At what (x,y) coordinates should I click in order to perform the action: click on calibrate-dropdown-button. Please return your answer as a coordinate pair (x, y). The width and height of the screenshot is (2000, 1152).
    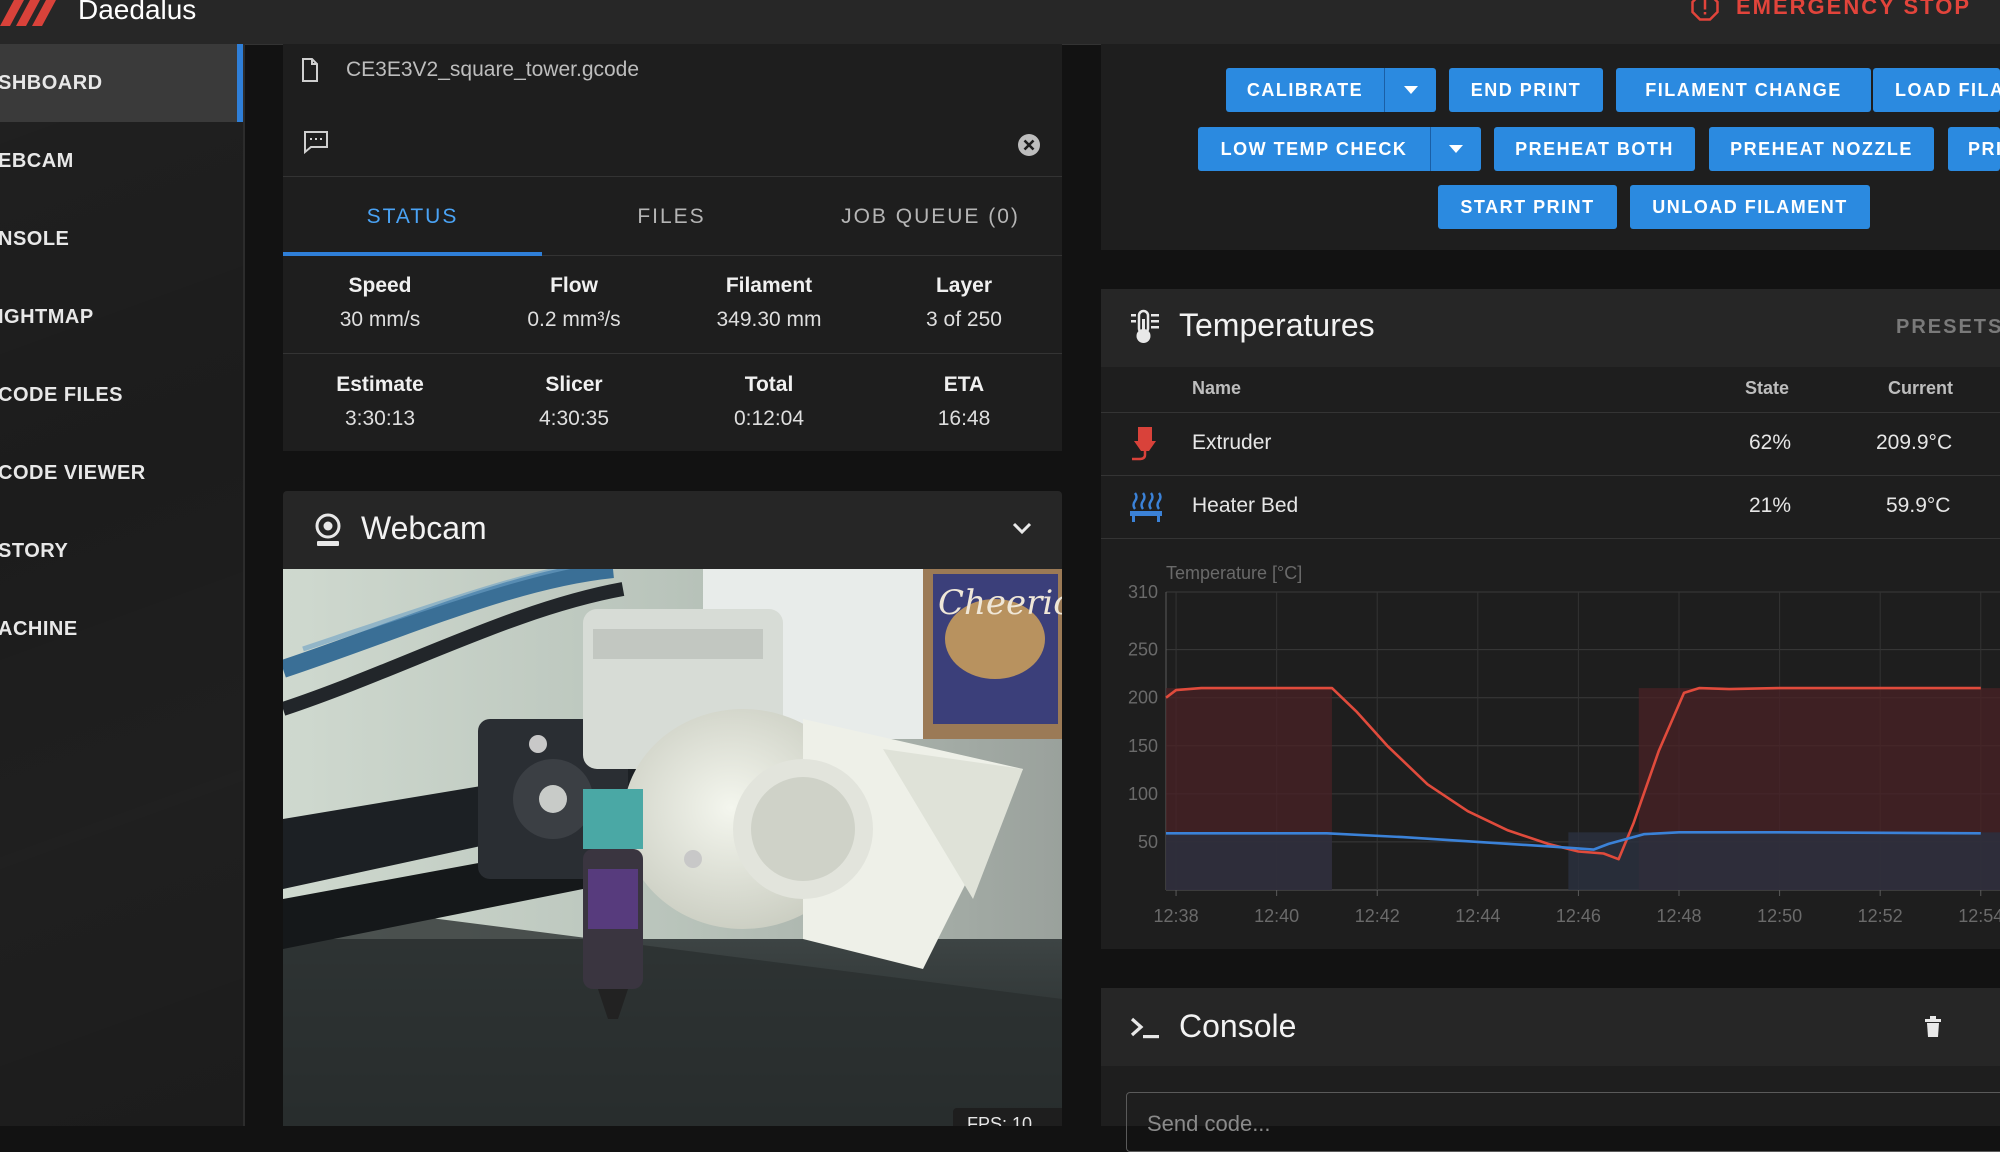
    Looking at the image, I should click on (1410, 90).